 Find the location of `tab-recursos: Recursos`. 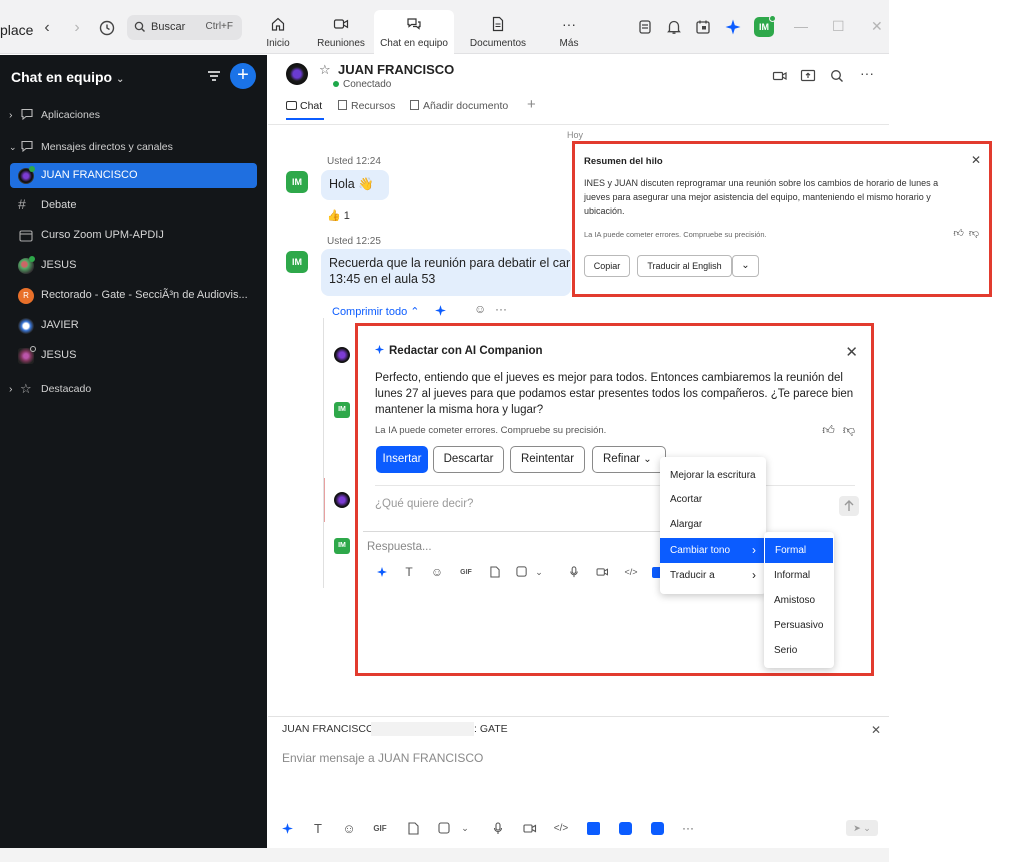

tab-recursos: Recursos is located at coordinates (366, 106).